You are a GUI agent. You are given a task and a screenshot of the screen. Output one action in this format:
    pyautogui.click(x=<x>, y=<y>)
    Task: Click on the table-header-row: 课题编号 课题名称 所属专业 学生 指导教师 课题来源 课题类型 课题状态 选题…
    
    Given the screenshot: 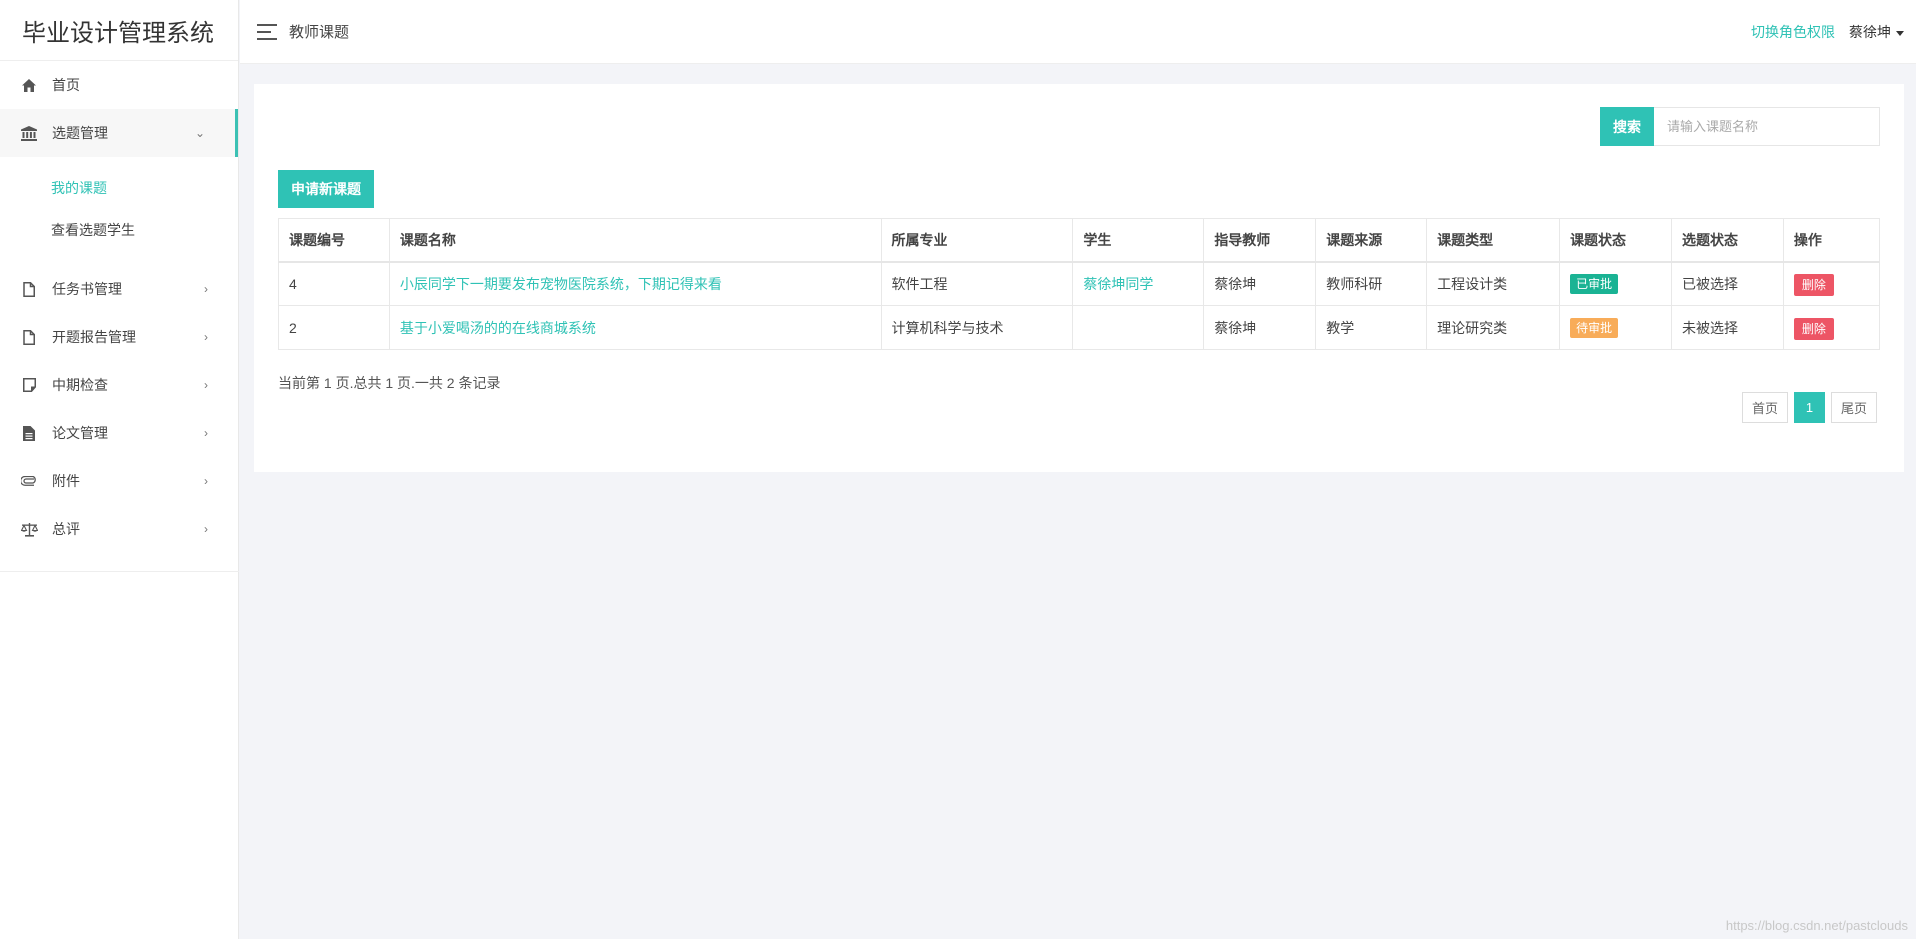 What is the action you would take?
    pyautogui.click(x=1079, y=240)
    